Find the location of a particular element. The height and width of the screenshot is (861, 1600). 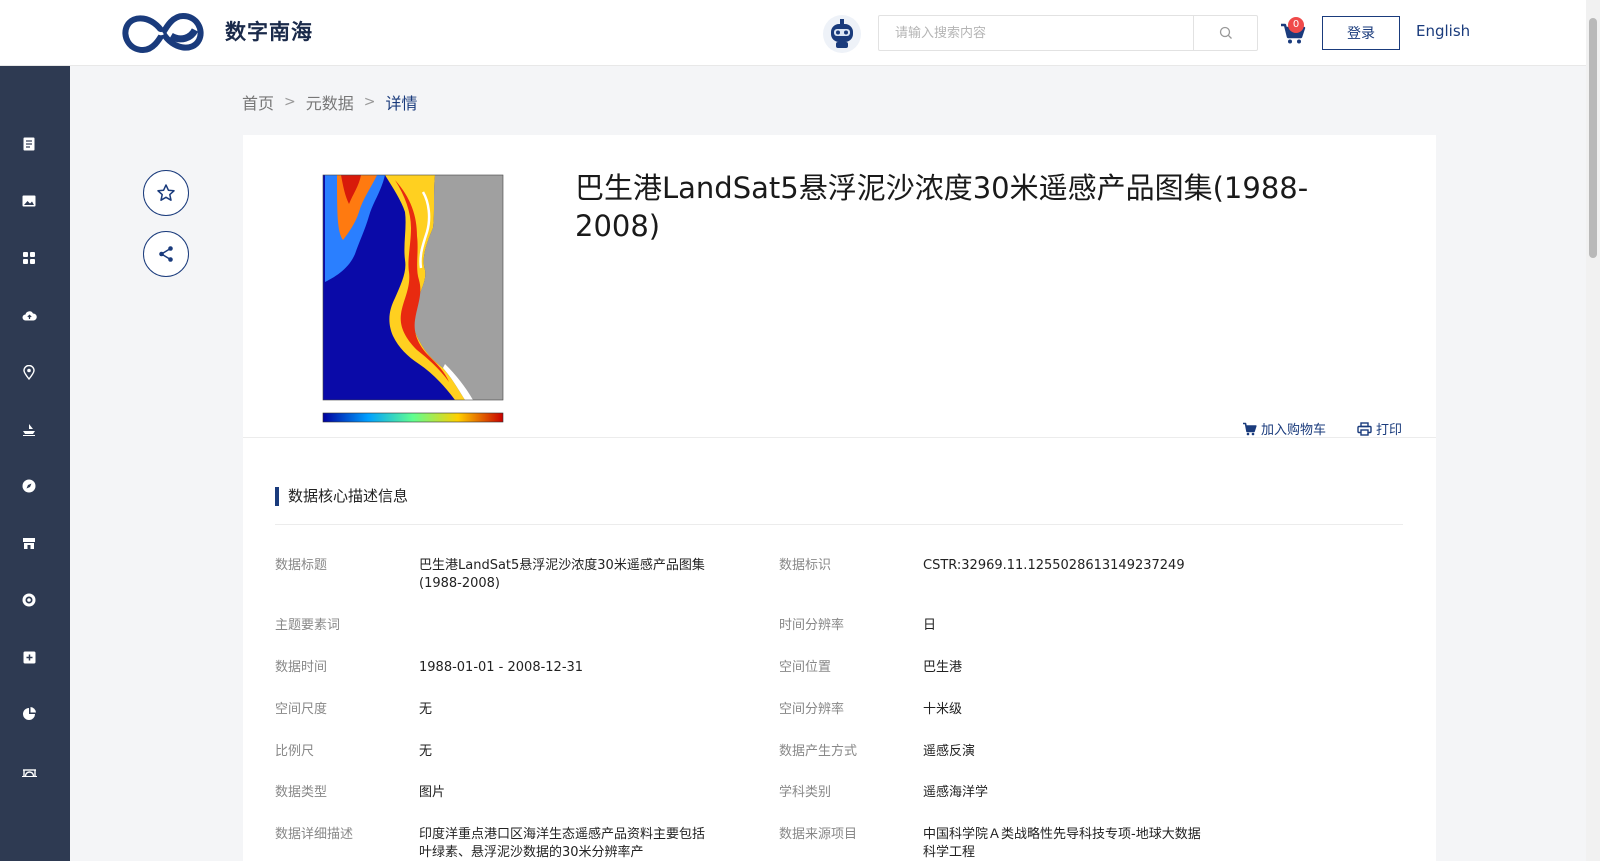

site-name: 数字南海 is located at coordinates (269, 31).